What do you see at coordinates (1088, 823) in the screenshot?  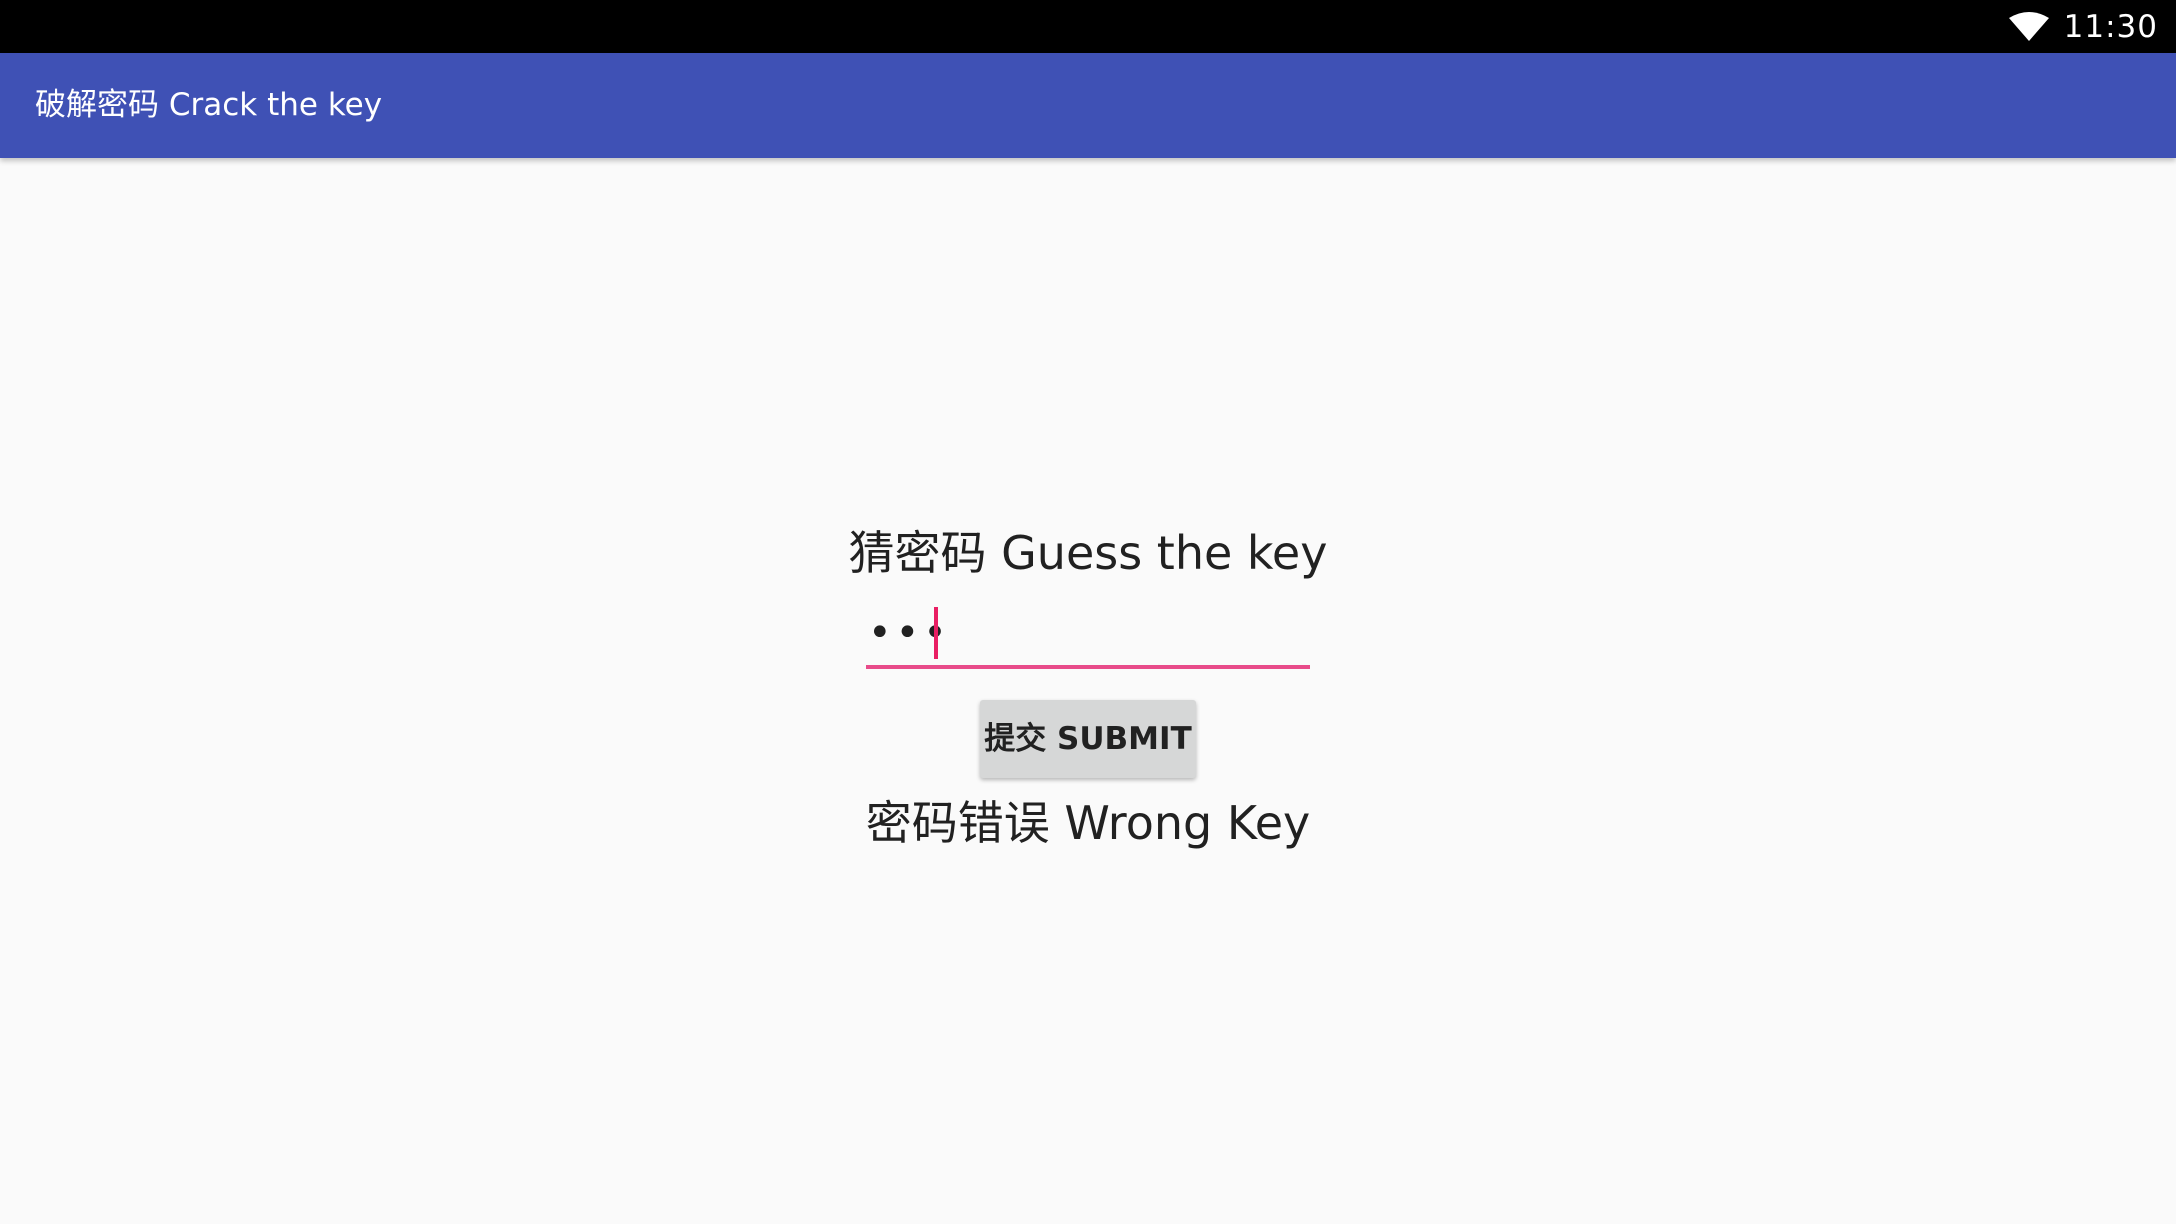 I see `result-message: 密码错误 Wrong Key` at bounding box center [1088, 823].